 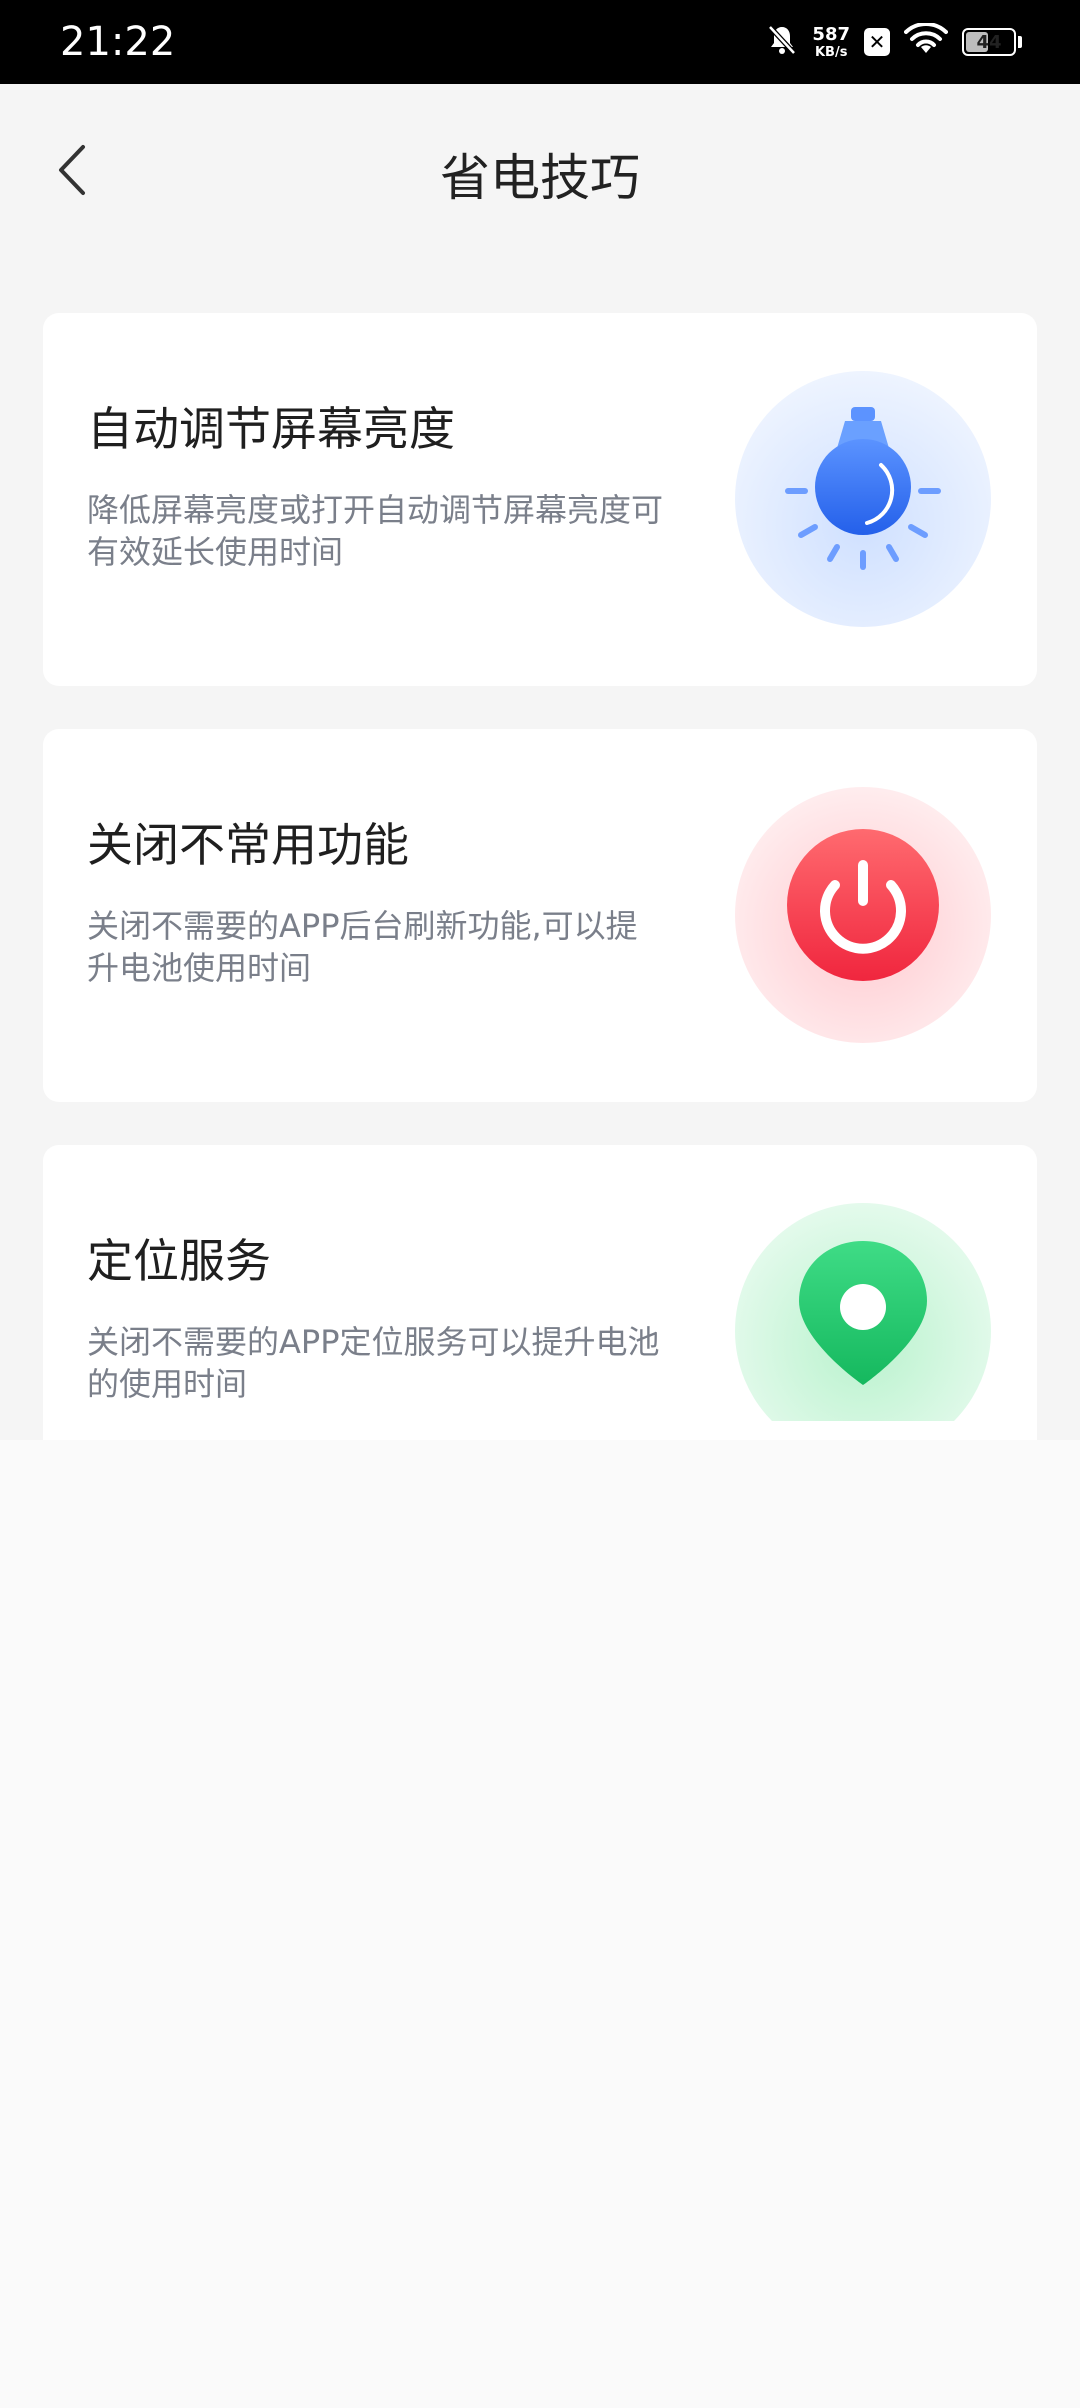 I want to click on tip-card-brightness: 自动调节屏幕亮度 降低屏幕亮度或打开自动调节屏幕亮度可有效延长使用时间, so click(x=540, y=499).